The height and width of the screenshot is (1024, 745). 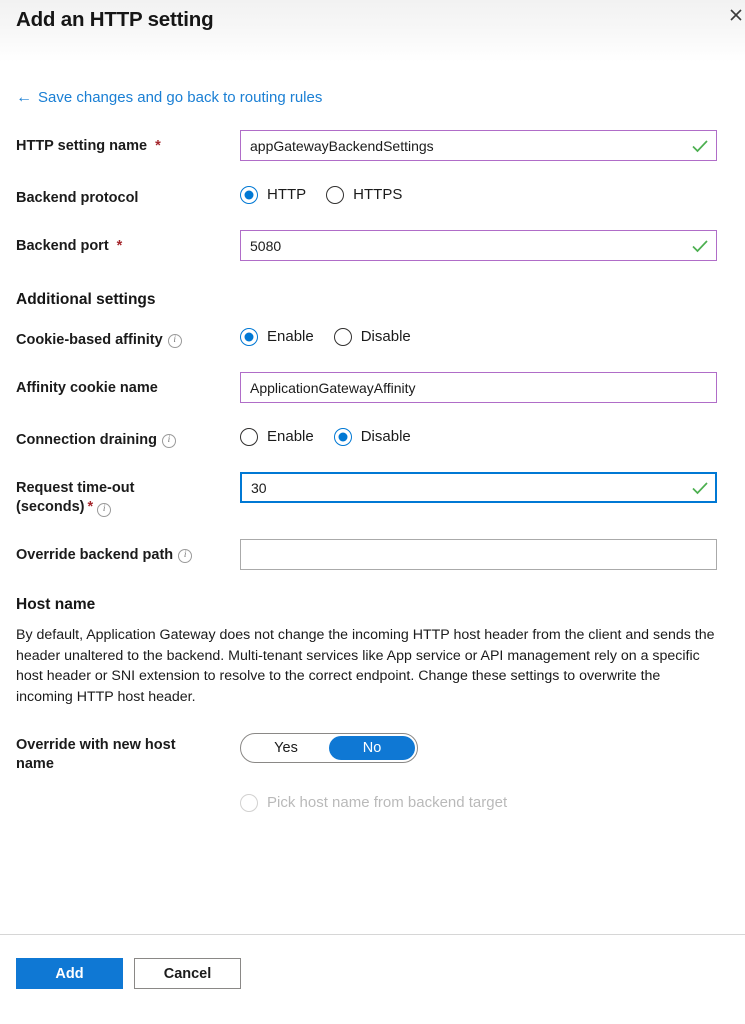 I want to click on connection-draining-label: Connection draining i, so click(x=128, y=437).